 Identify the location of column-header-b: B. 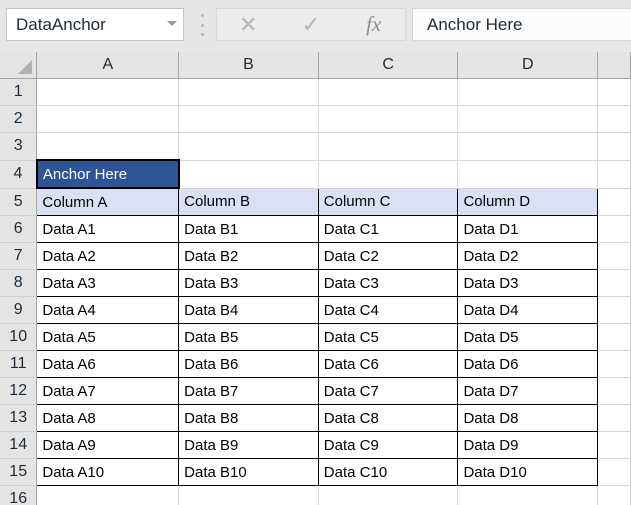
(248, 65).